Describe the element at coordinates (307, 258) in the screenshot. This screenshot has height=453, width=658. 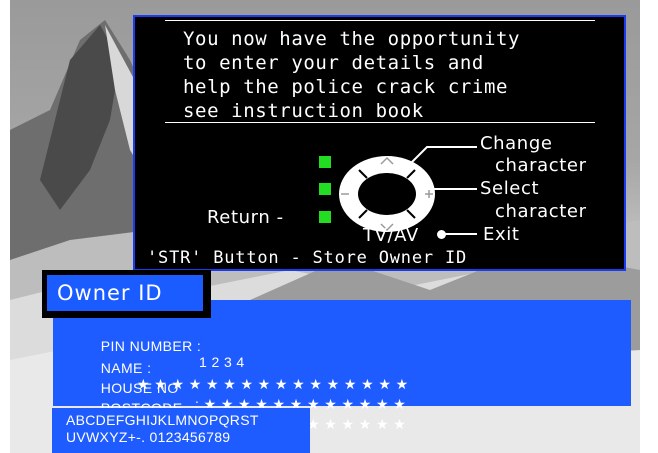
I see `store-instruction: 'STR' Button - Store Owner ID` at that location.